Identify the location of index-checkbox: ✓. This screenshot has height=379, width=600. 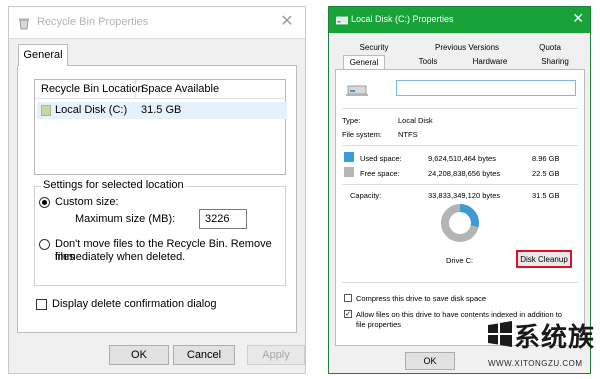
(348, 314).